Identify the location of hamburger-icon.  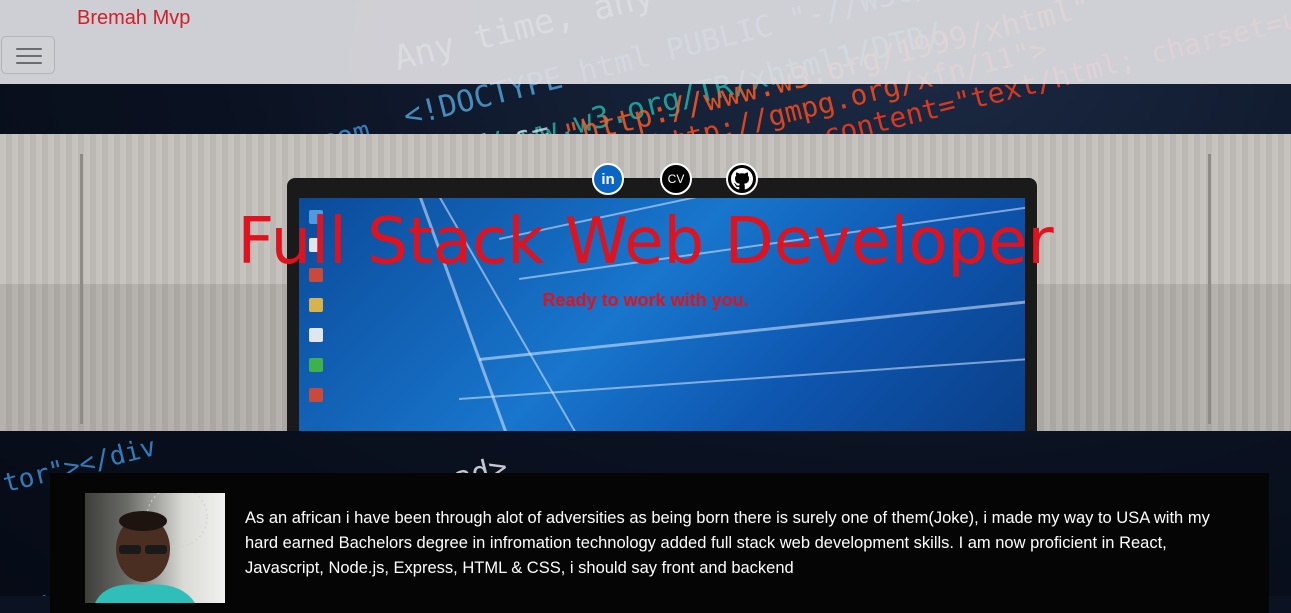
(29, 49).